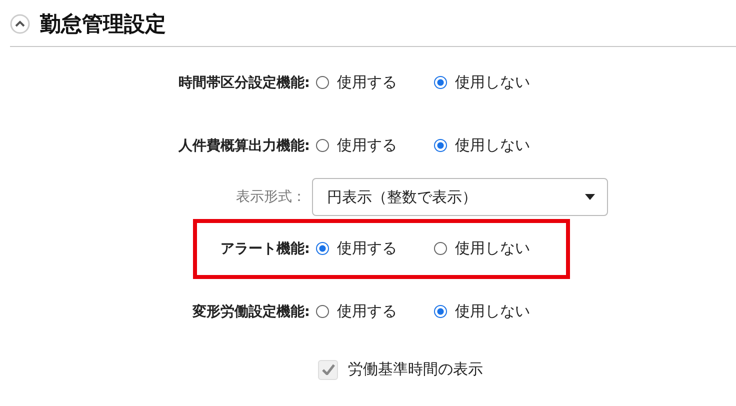 The height and width of the screenshot is (406, 736). I want to click on setting-label: 表示形式：, so click(271, 197).